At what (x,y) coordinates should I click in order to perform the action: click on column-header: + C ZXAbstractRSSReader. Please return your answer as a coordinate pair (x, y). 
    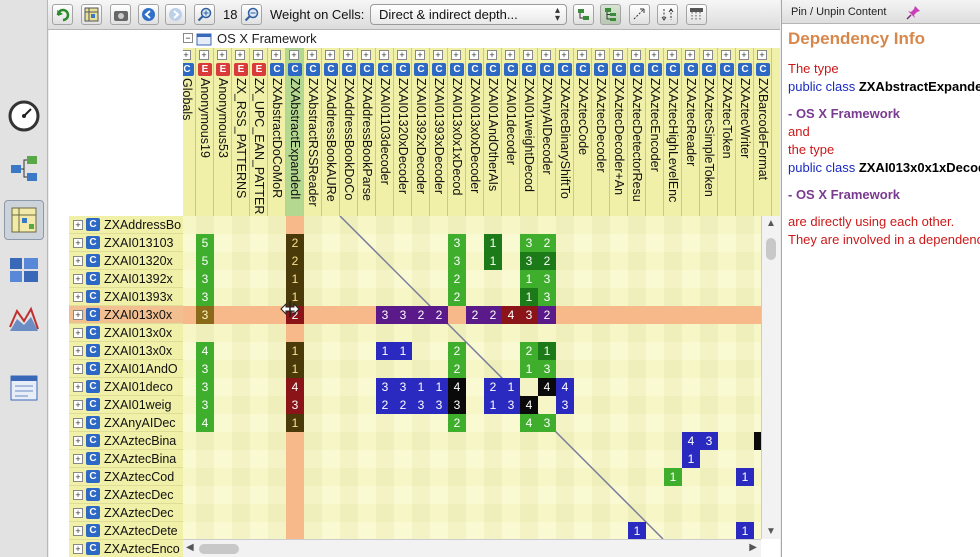
    Looking at the image, I should click on (313, 132).